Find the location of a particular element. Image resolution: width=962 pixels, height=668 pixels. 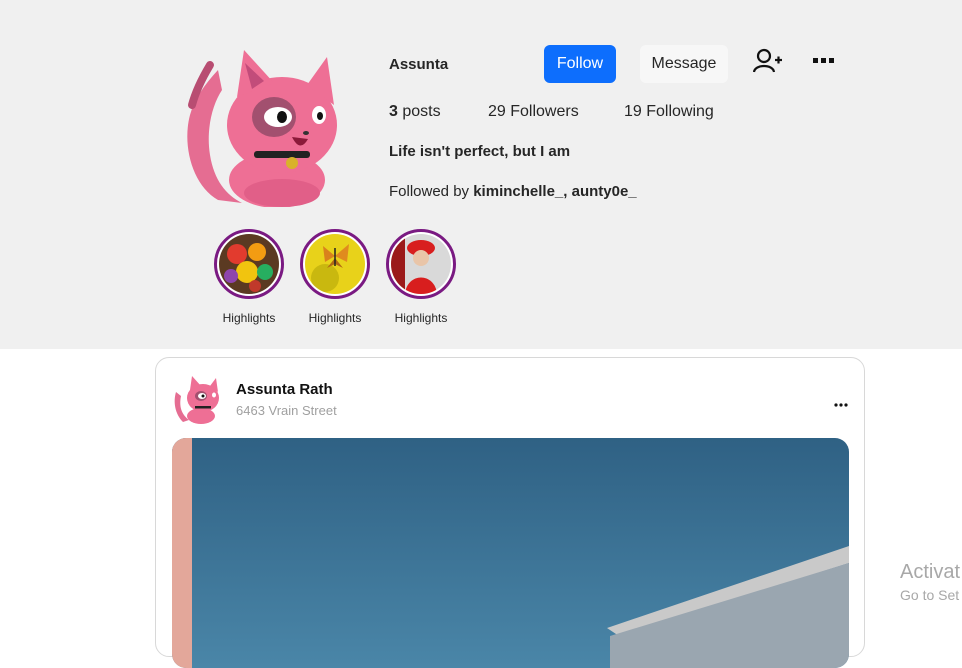

followers-count: 29 Followers is located at coordinates (533, 112).